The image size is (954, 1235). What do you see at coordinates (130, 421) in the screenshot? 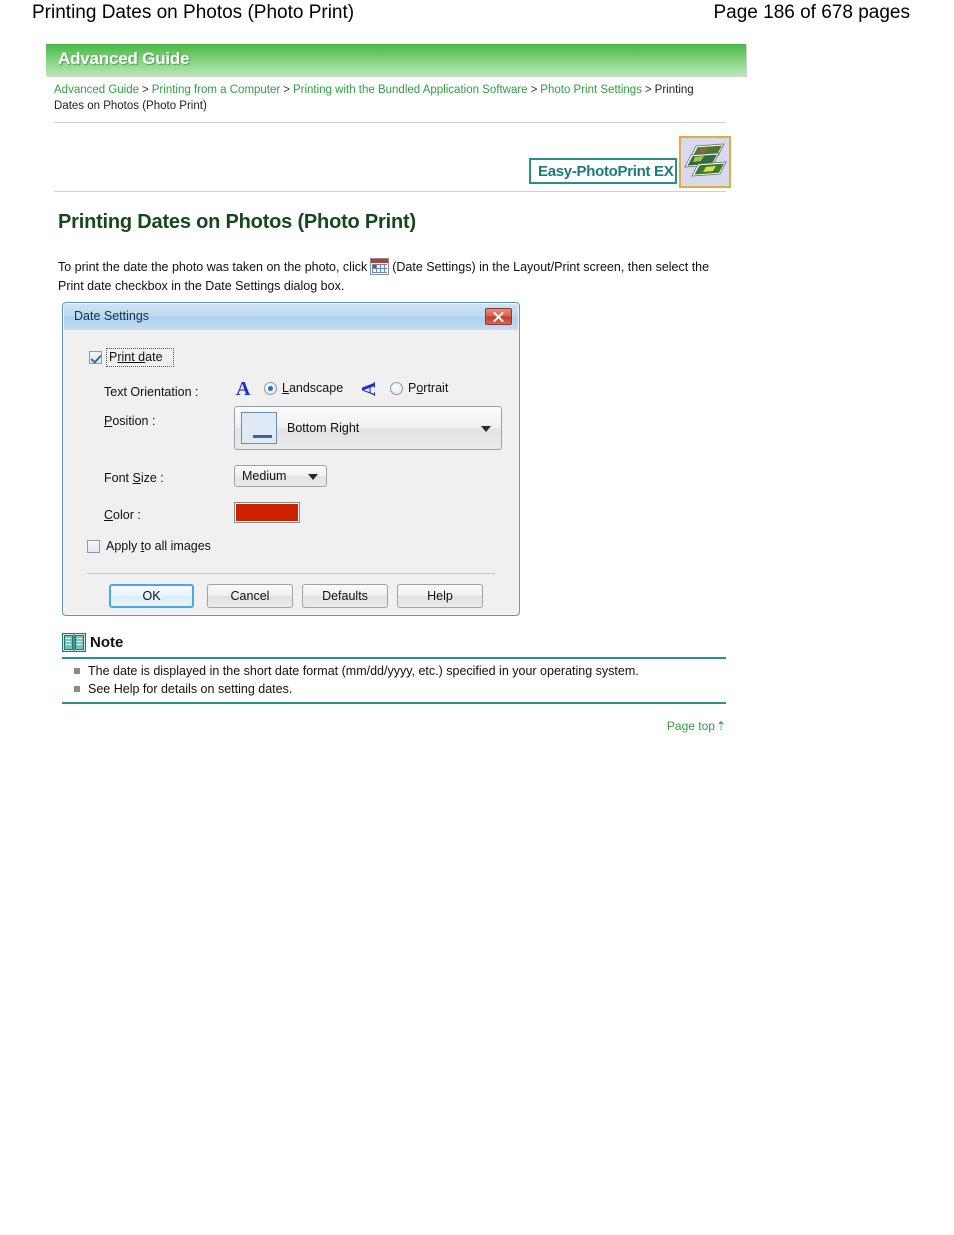
I see `position-label: Position :` at bounding box center [130, 421].